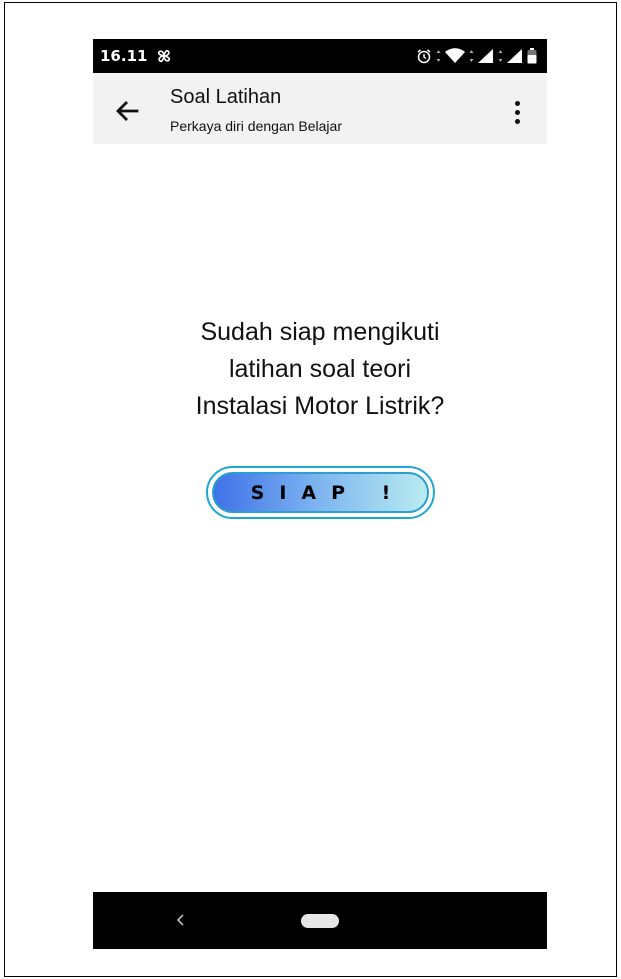 The image size is (621, 979). I want to click on ready-button-outline: SIAP !, so click(320, 492).